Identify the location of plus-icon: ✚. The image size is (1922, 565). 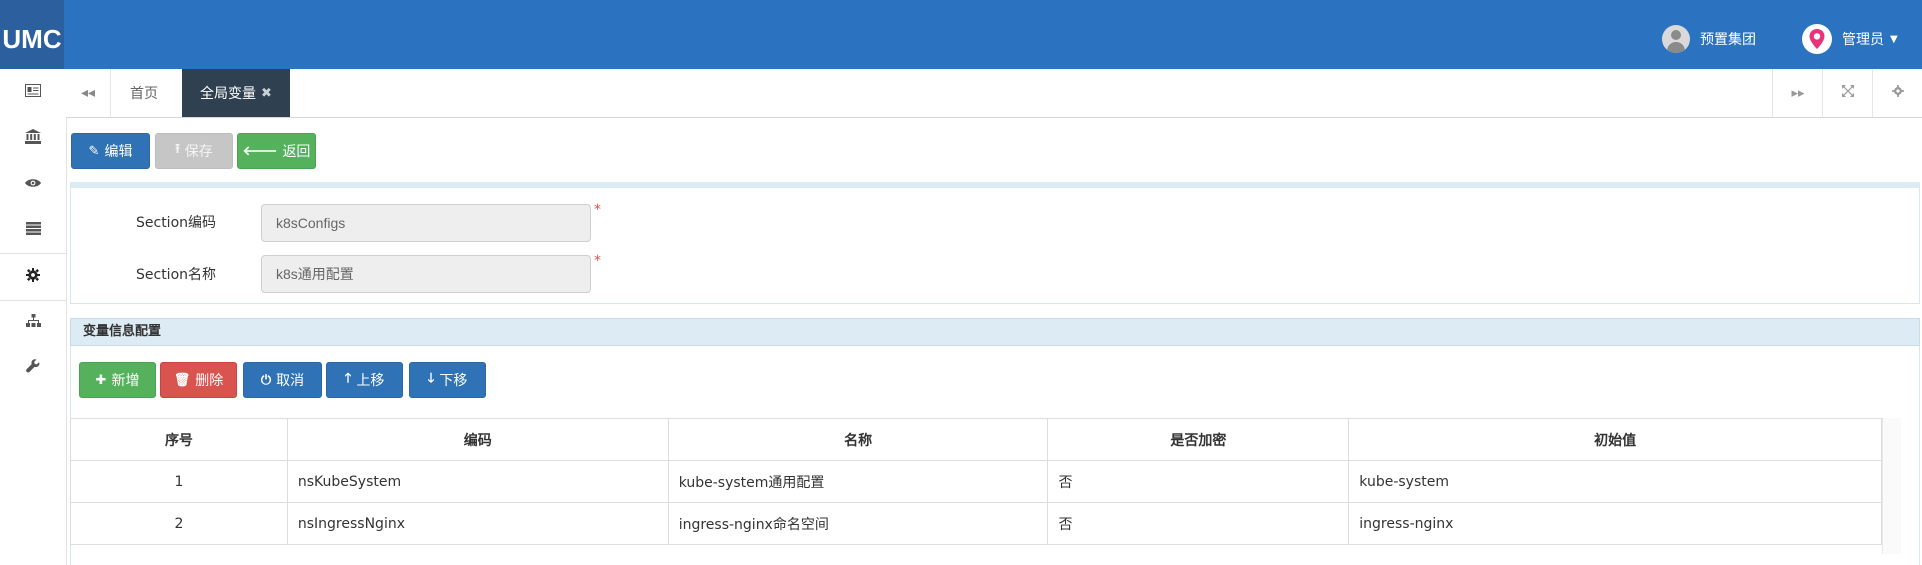
(101, 380).